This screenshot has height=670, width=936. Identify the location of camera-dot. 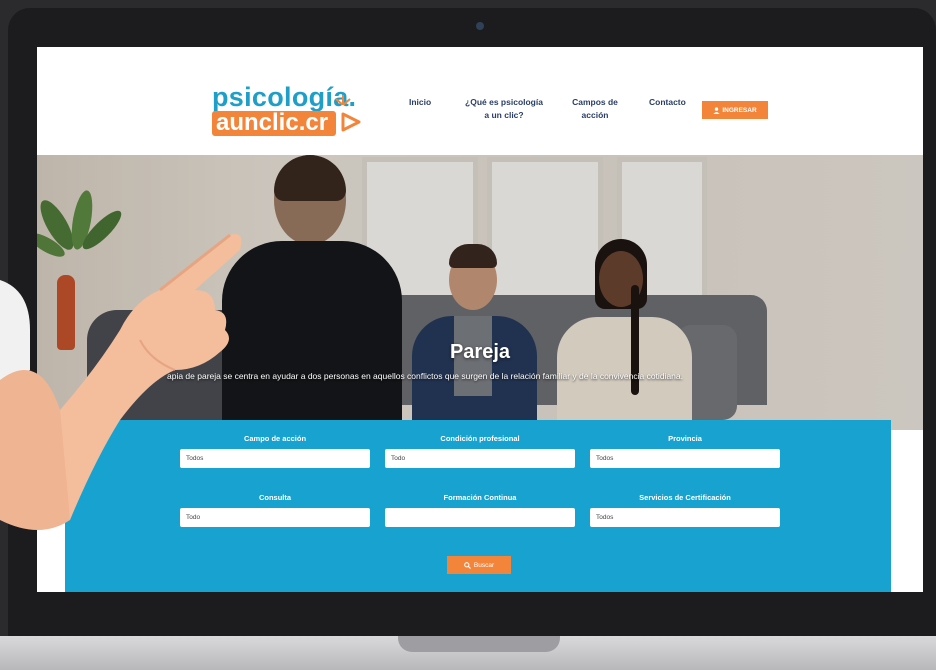
(480, 26).